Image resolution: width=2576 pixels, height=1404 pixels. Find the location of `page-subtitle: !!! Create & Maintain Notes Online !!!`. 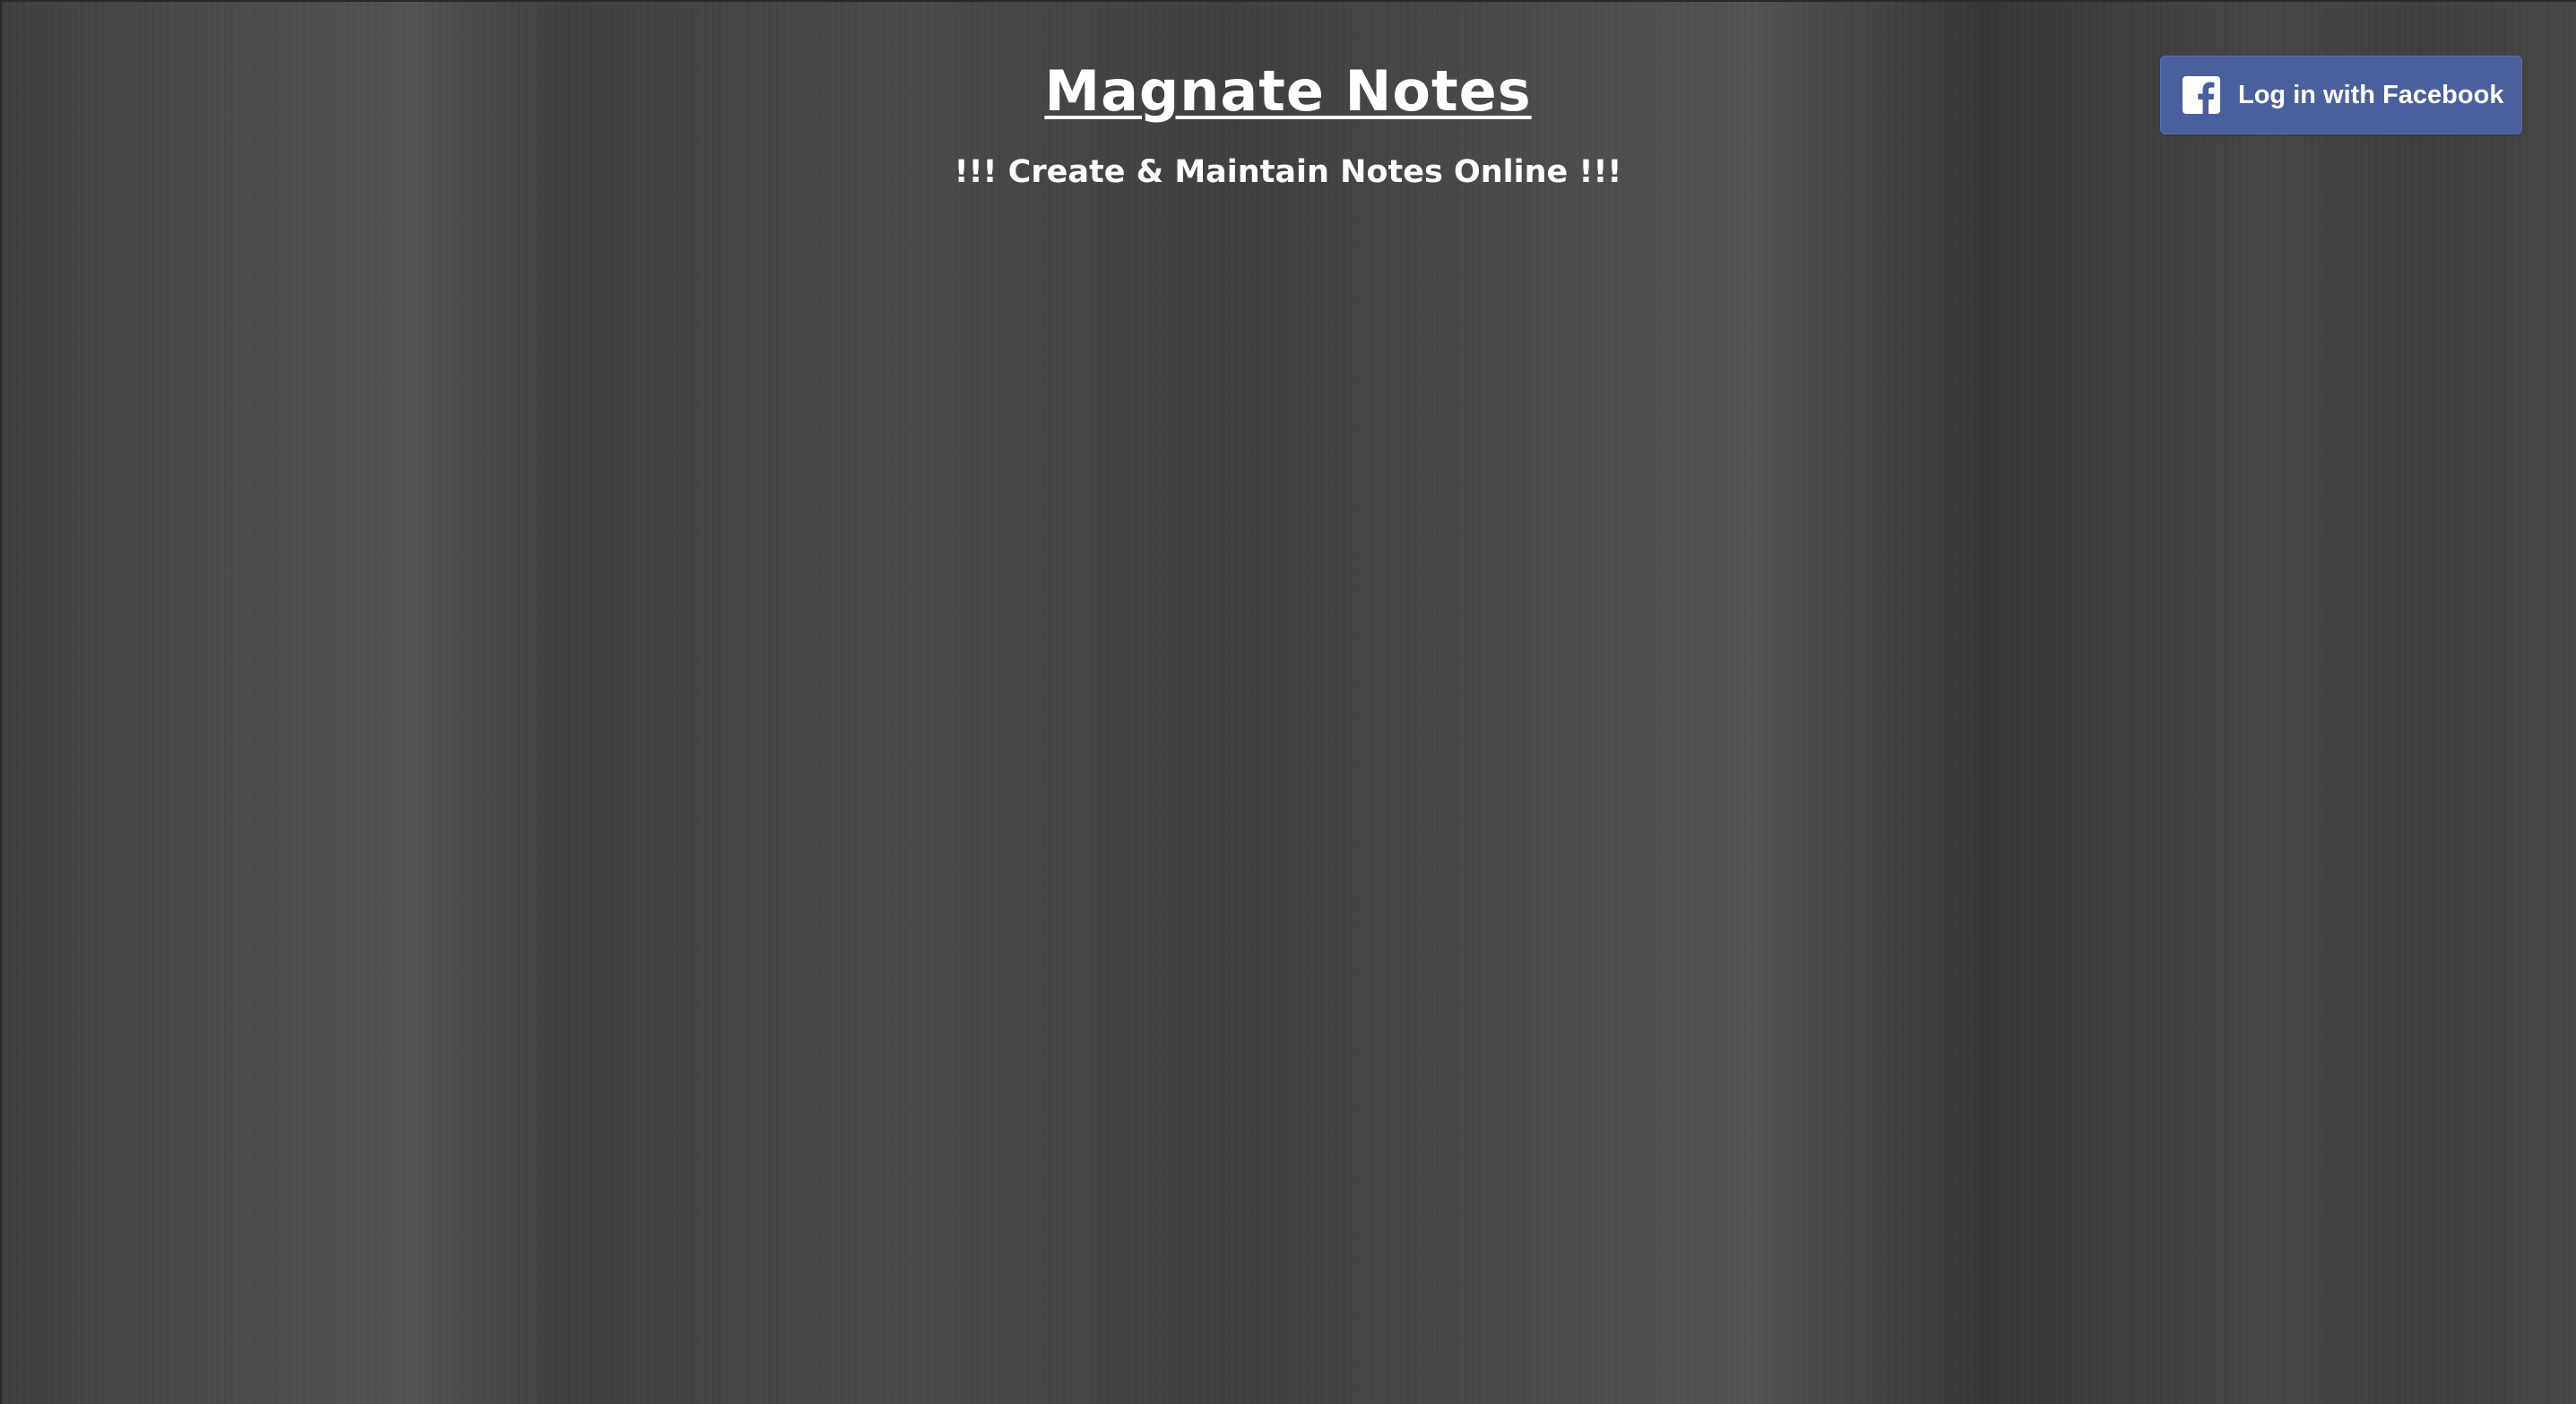

page-subtitle: !!! Create & Maintain Notes Online !!! is located at coordinates (1288, 172).